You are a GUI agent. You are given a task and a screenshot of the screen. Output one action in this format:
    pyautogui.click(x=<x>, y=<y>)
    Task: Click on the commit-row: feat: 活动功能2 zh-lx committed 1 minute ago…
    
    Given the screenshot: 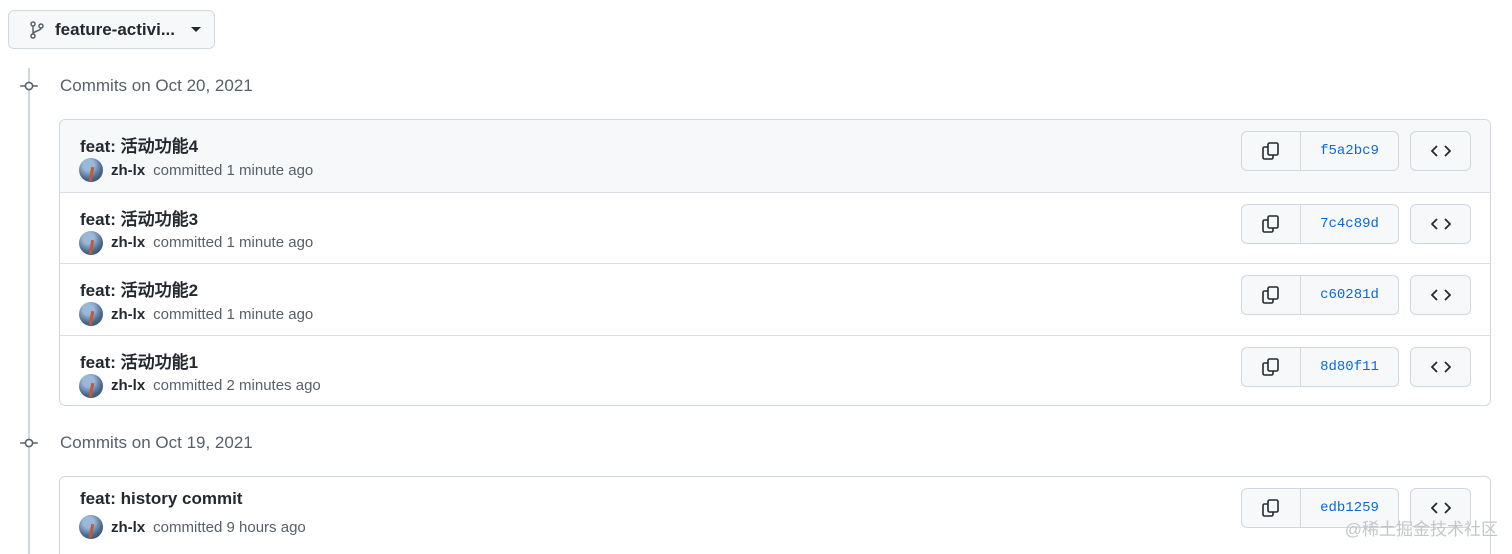 What is the action you would take?
    pyautogui.click(x=775, y=299)
    